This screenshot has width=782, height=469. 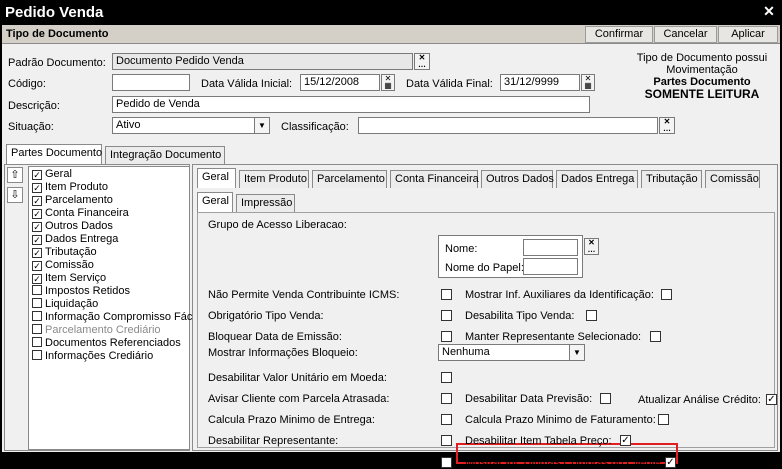 I want to click on section-tab: Dados Entrega, so click(x=597, y=179).